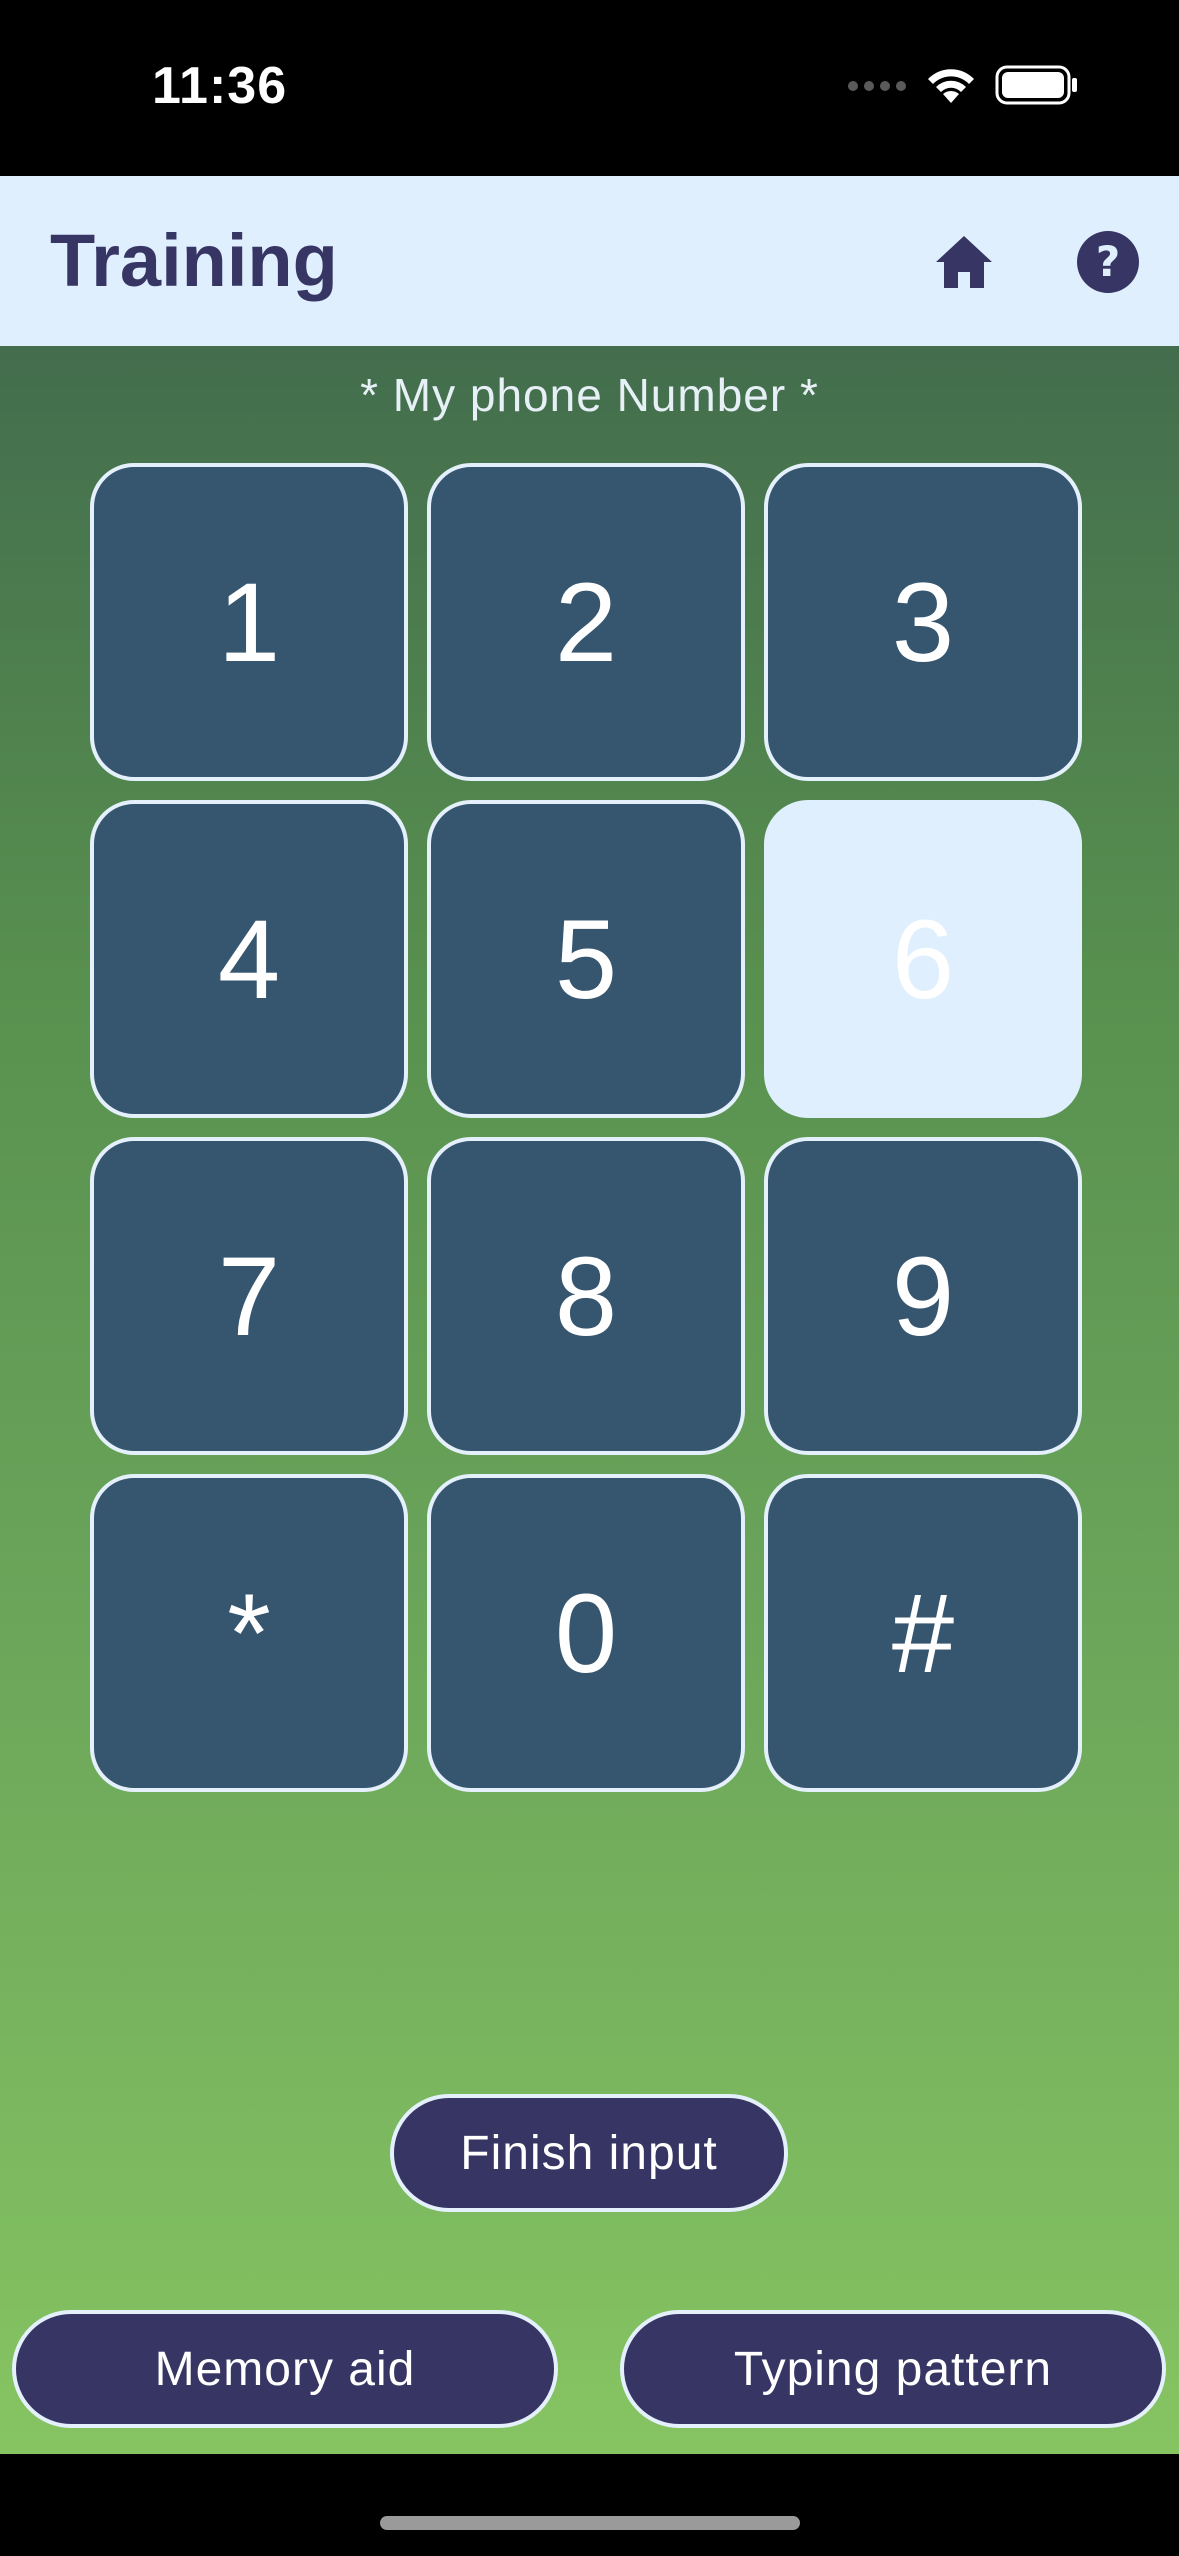 The height and width of the screenshot is (2556, 1179). I want to click on status-time: 11:36, so click(220, 86).